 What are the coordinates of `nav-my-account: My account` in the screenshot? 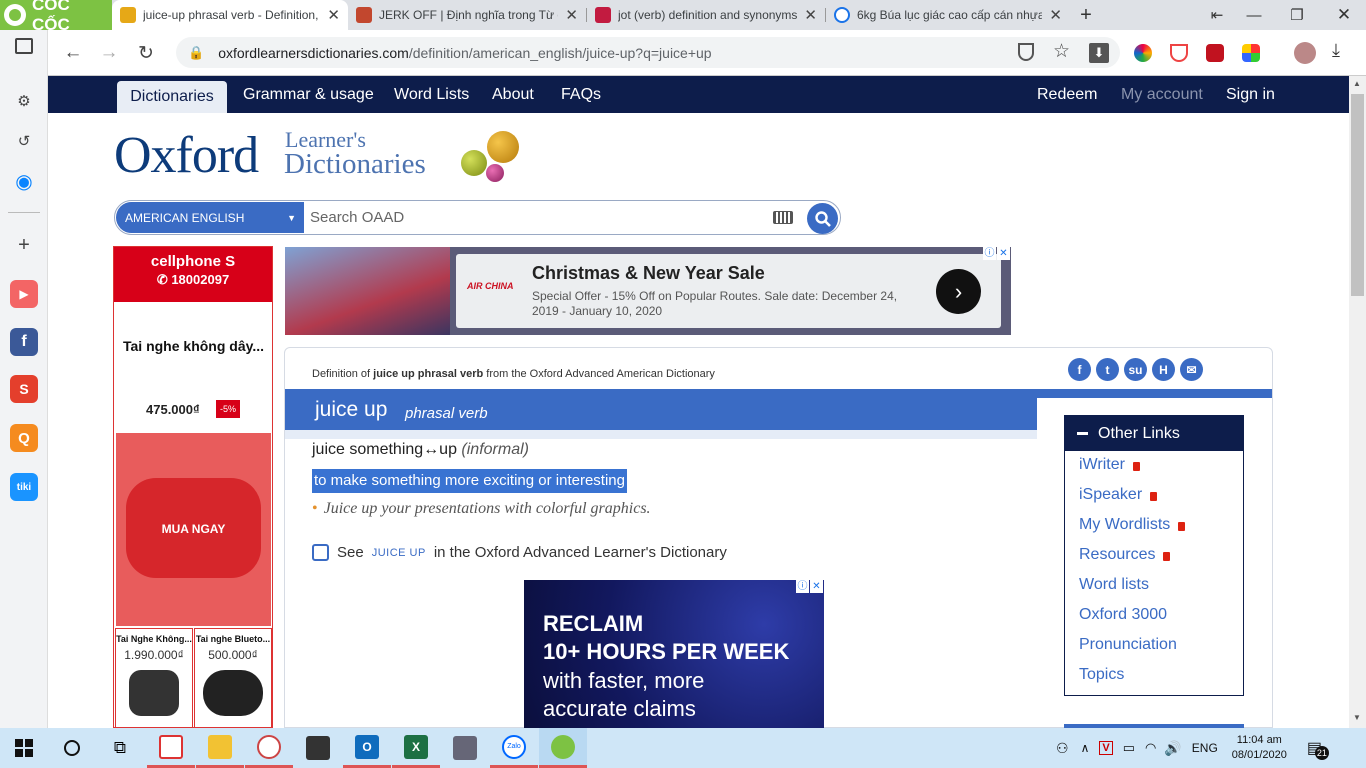 It's located at (1162, 94).